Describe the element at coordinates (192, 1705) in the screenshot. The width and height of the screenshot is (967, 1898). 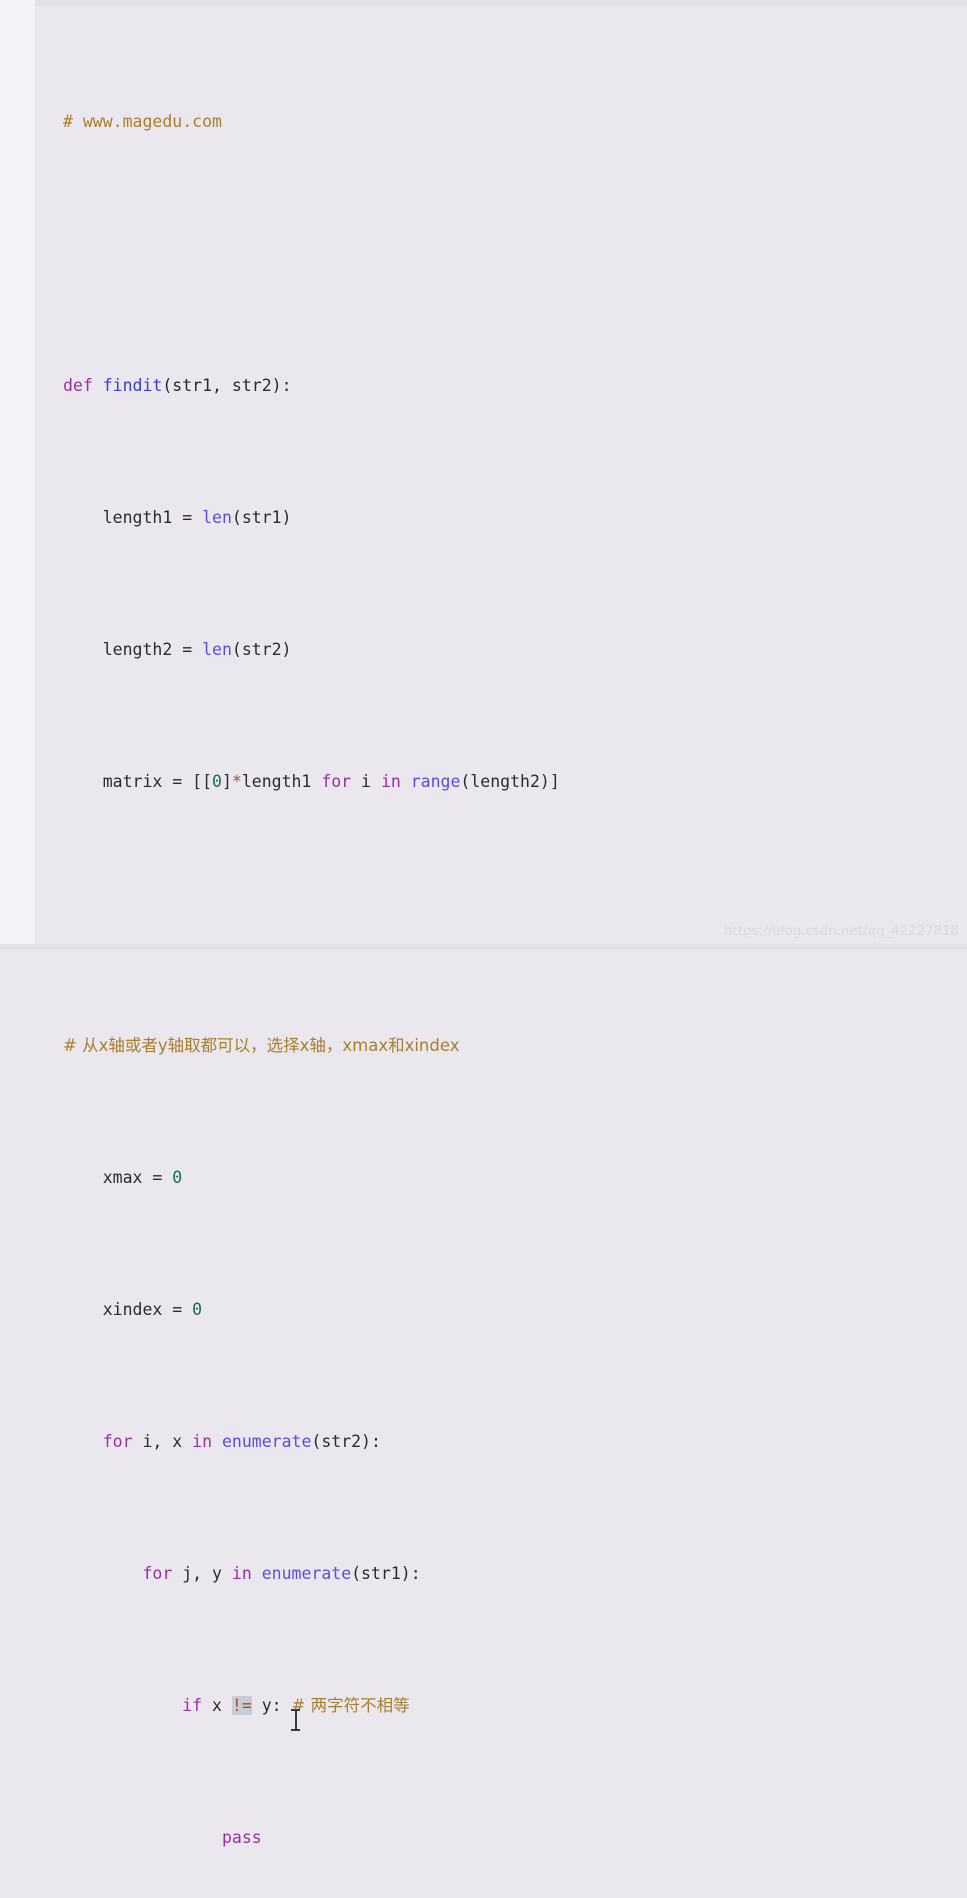
I see `keyword-if: if` at that location.